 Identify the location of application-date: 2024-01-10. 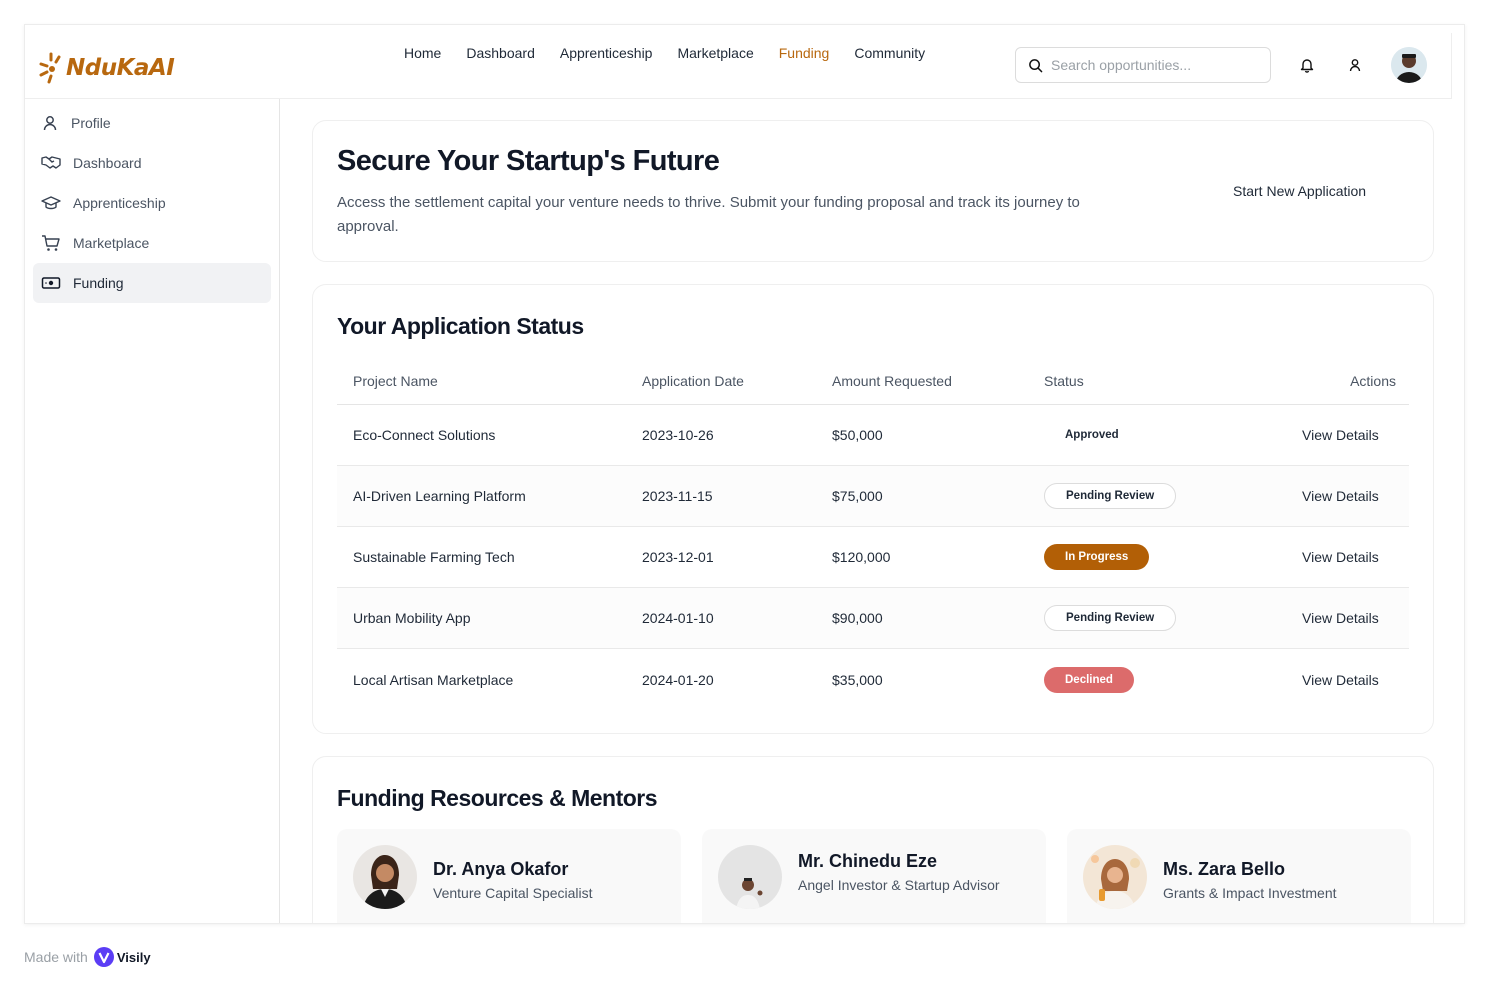
(678, 618).